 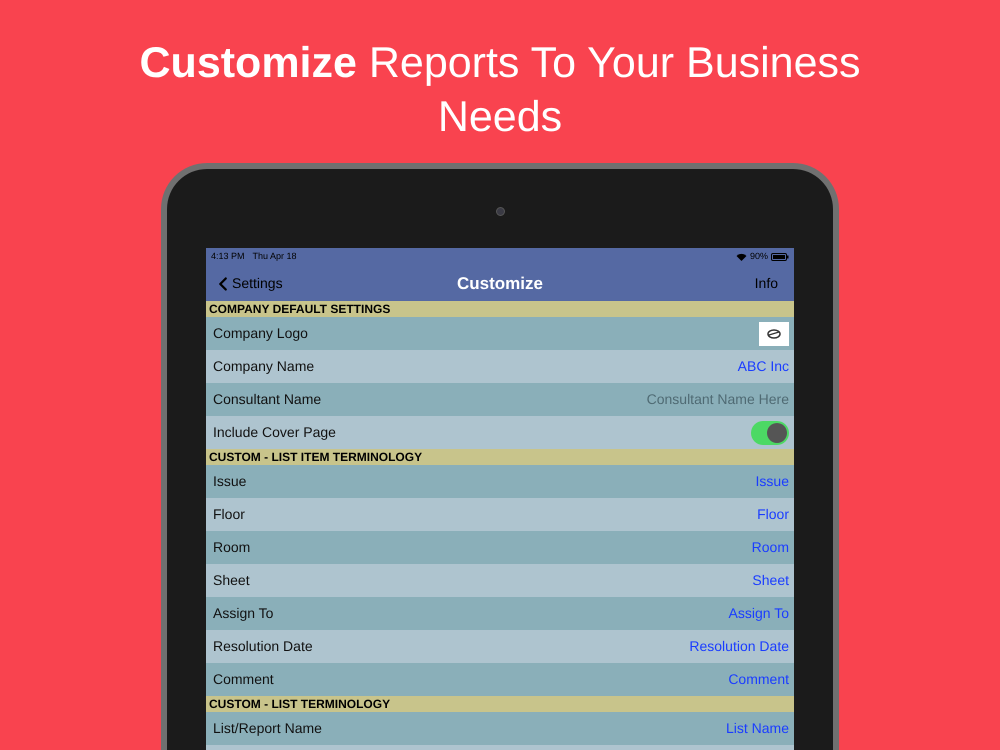 I want to click on logo-icon, so click(x=774, y=333).